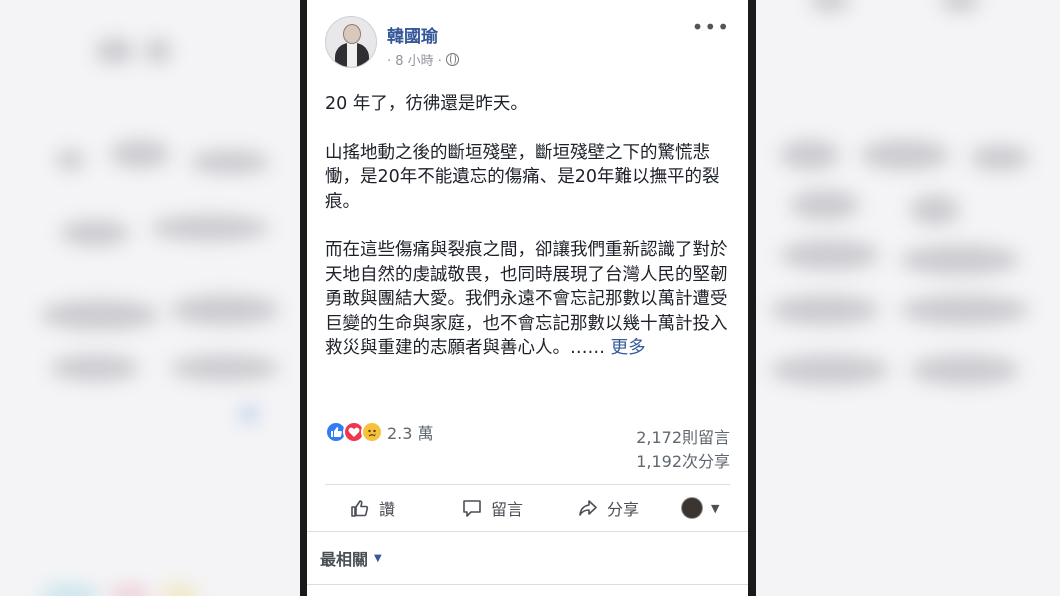 The image size is (1060, 596). I want to click on globe-icon, so click(452, 59).